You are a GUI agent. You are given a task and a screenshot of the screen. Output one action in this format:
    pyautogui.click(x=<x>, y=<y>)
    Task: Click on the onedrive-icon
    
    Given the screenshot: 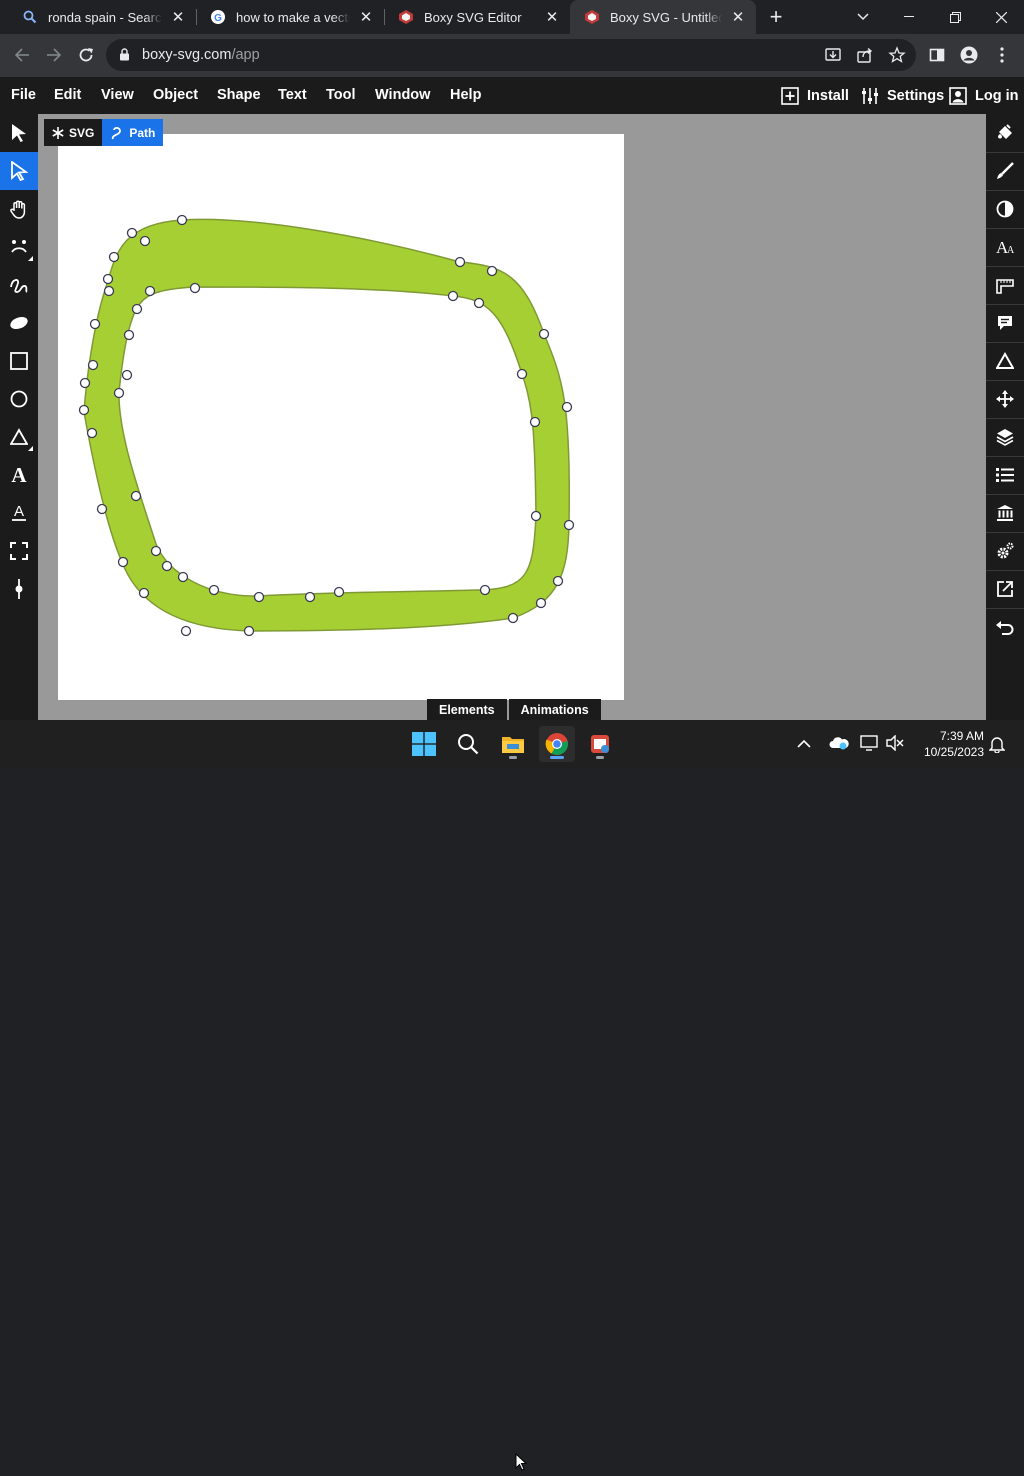 What is the action you would take?
    pyautogui.click(x=839, y=744)
    